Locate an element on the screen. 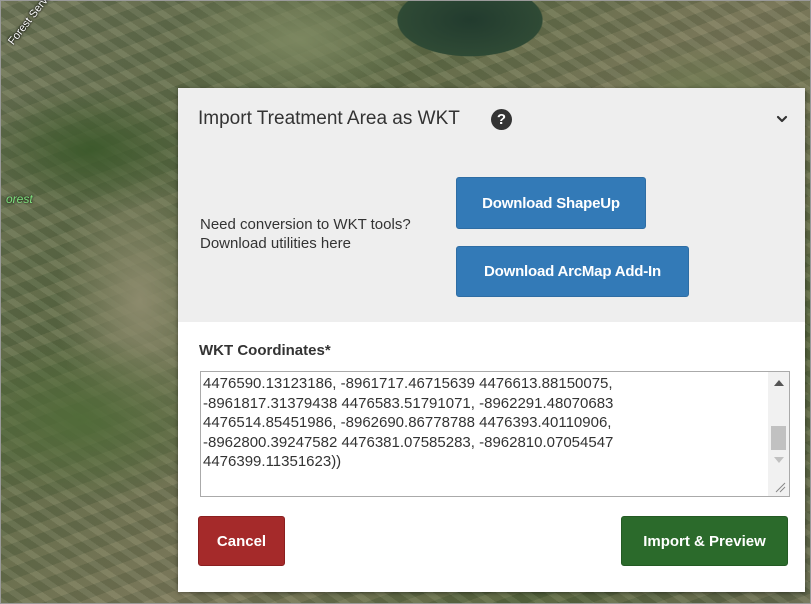 This screenshot has width=811, height=604. hint-line-2: Download utilities here is located at coordinates (275, 243).